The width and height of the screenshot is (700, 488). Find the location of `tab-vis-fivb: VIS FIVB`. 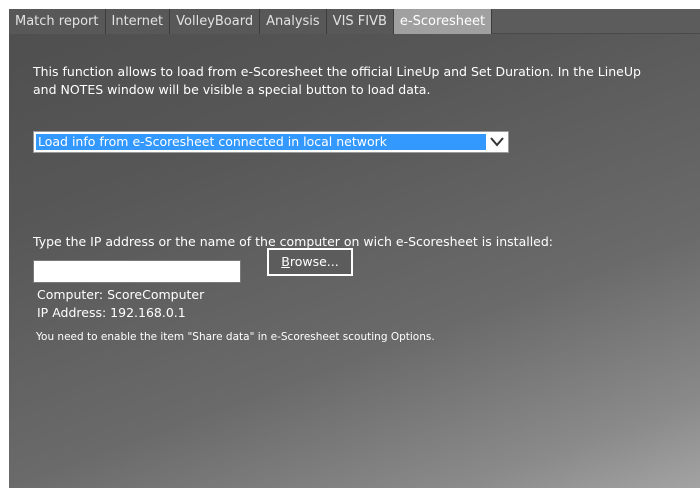

tab-vis-fivb: VIS FIVB is located at coordinates (360, 21).